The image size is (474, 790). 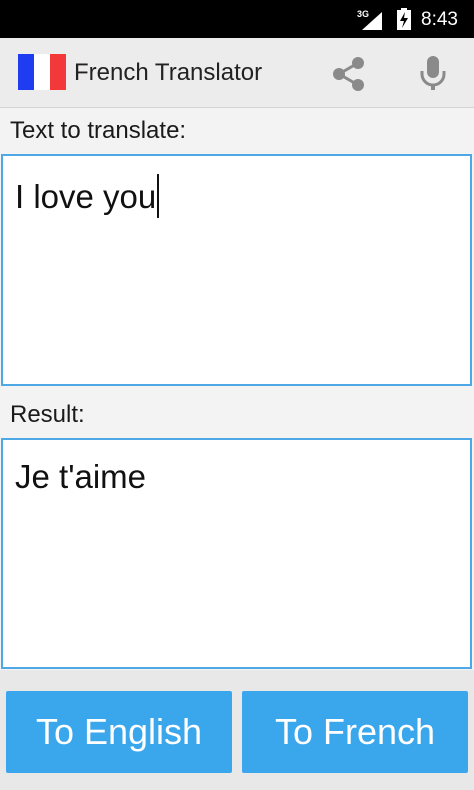 I want to click on status-bar: 3G 8:43, so click(x=237, y=19).